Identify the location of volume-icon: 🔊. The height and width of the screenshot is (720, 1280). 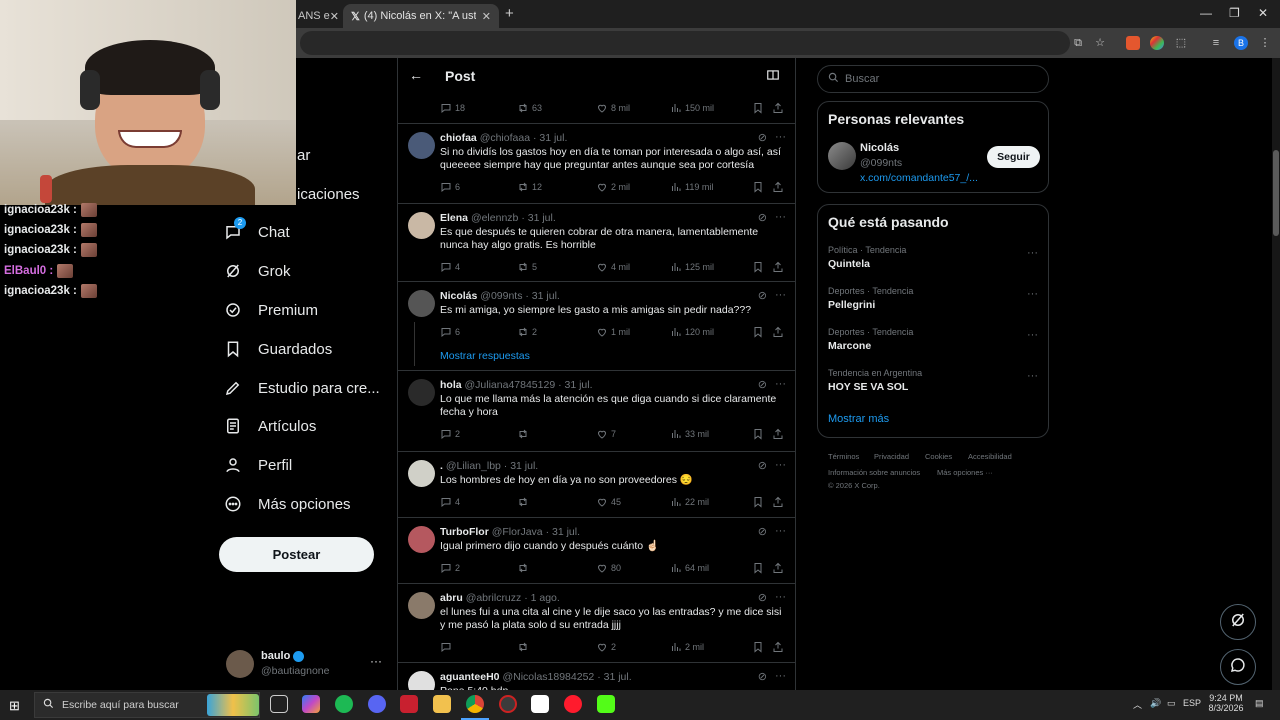
(1155, 703).